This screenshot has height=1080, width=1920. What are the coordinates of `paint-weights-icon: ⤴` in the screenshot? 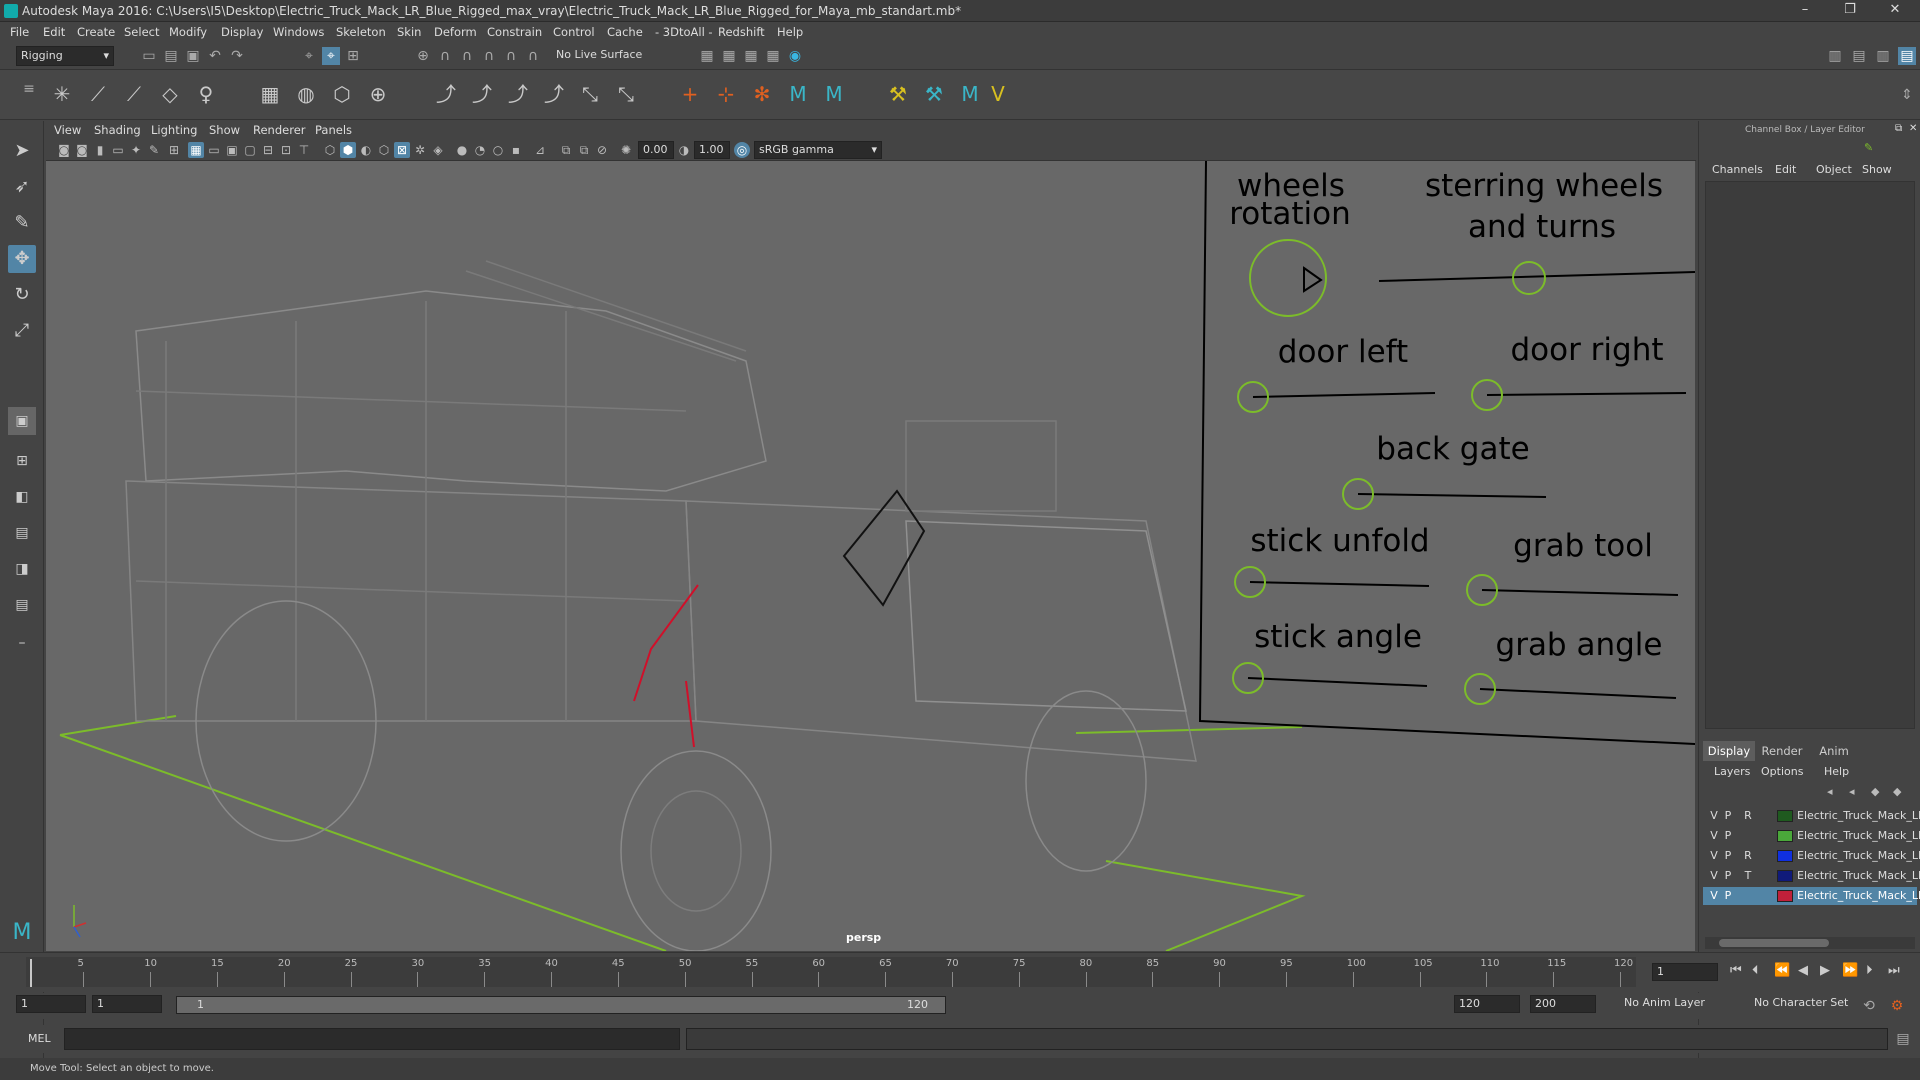 It's located at (482, 94).